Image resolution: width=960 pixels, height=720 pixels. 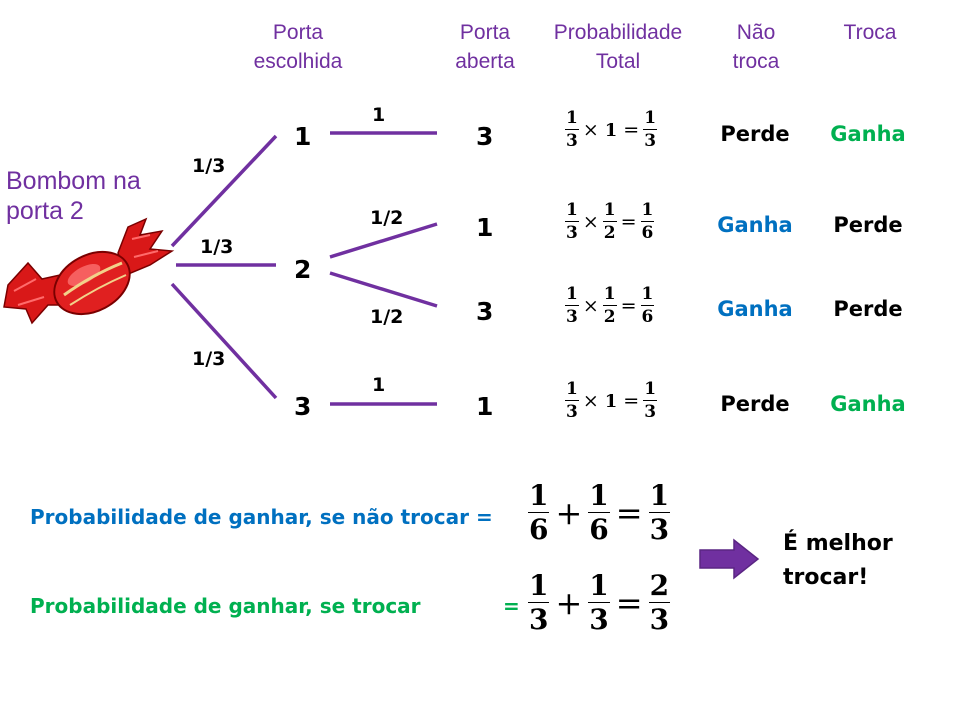 What do you see at coordinates (755, 309) in the screenshot?
I see `row-3-no-switch-result: Ganha` at bounding box center [755, 309].